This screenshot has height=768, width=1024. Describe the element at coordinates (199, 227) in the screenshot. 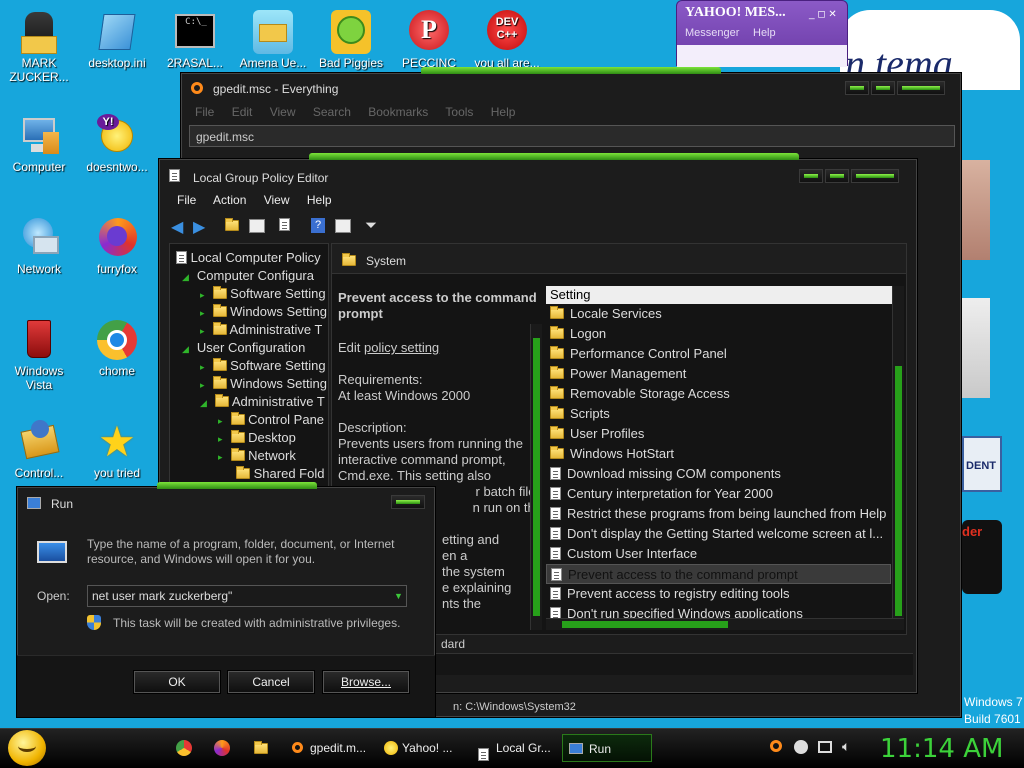

I see `forward-arrow-icon: ▶` at that location.